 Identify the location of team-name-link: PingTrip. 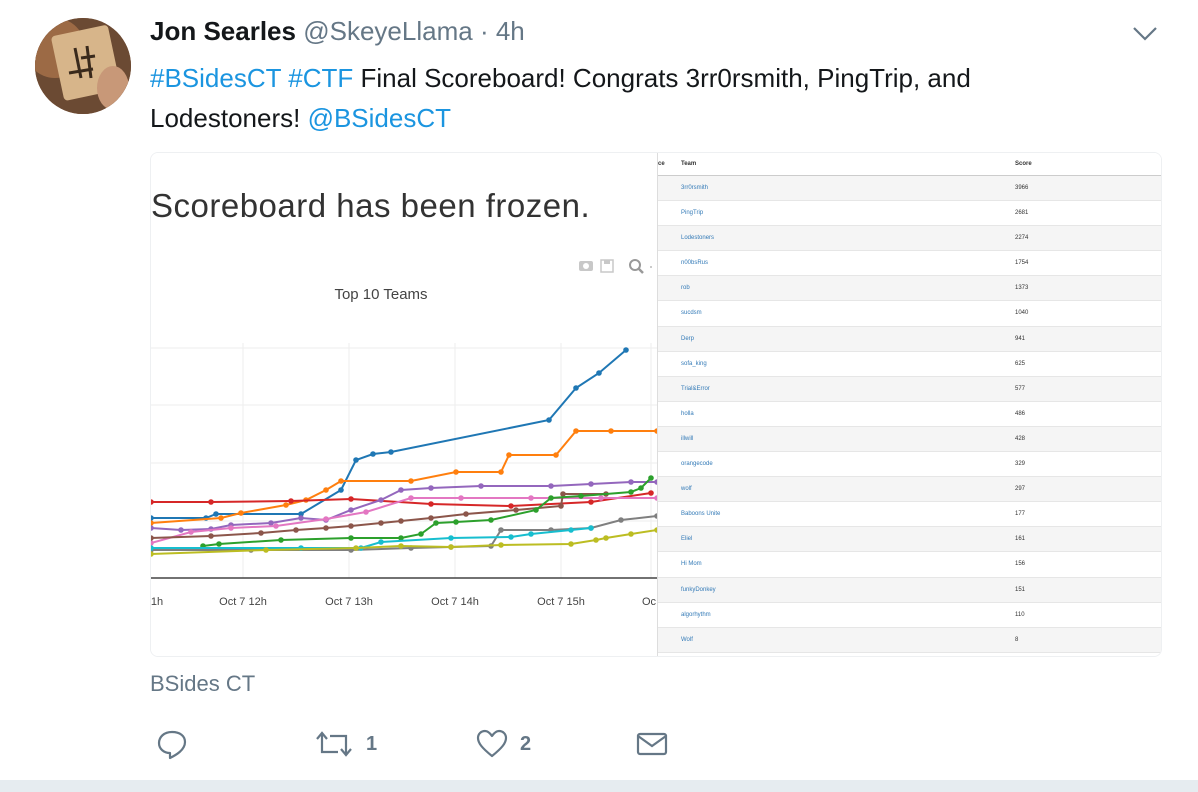
(692, 213).